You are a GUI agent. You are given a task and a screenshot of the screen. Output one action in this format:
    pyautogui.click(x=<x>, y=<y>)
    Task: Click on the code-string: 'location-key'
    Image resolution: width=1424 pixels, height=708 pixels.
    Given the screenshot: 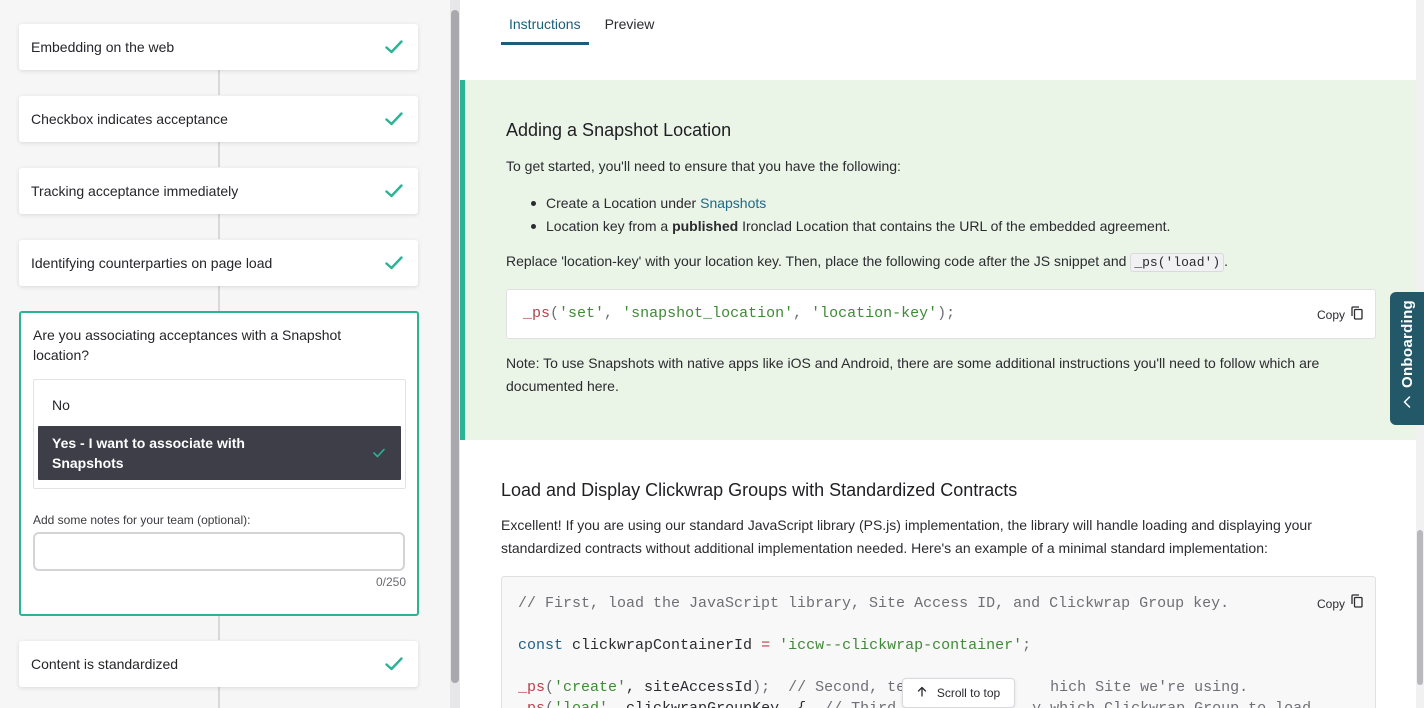 What is the action you would take?
    pyautogui.click(x=874, y=313)
    